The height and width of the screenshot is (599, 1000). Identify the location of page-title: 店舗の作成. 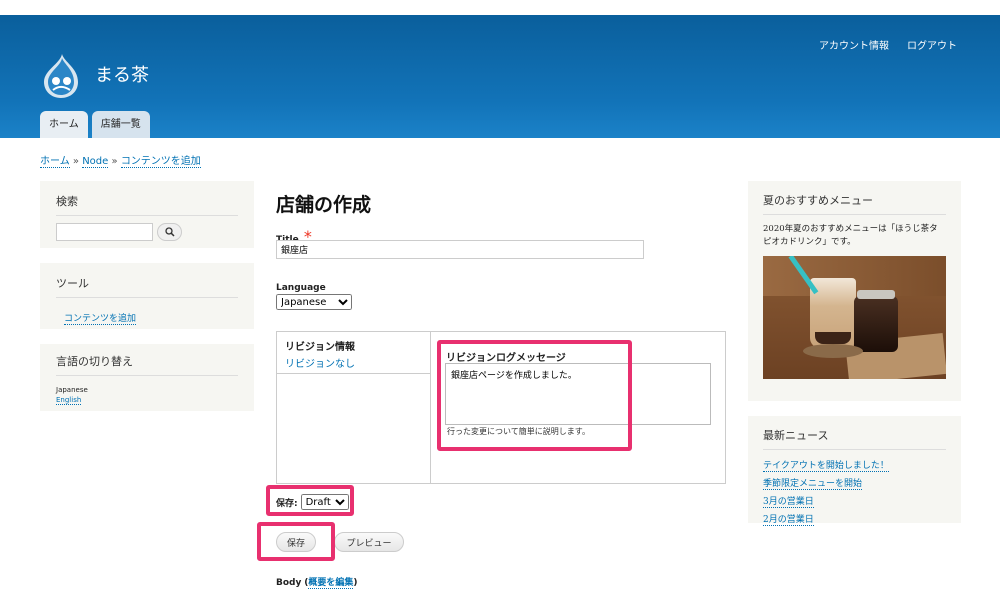
(324, 205).